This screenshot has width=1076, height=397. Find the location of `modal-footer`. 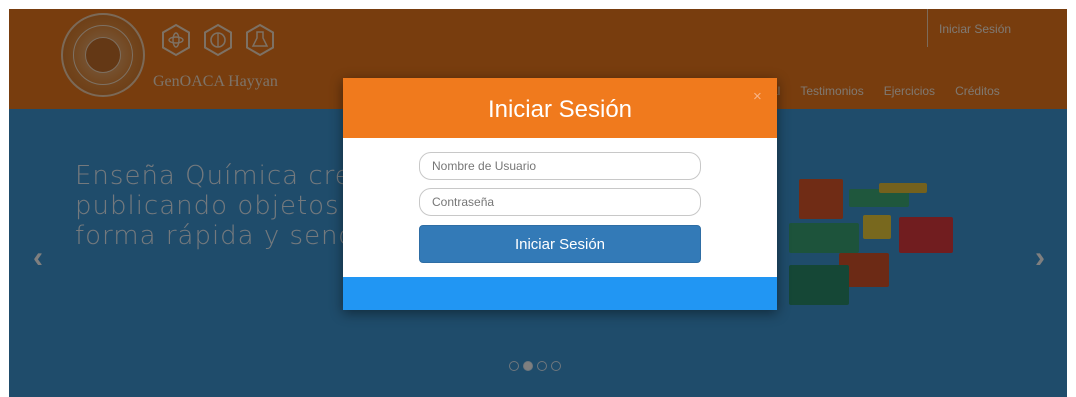

modal-footer is located at coordinates (560, 293).